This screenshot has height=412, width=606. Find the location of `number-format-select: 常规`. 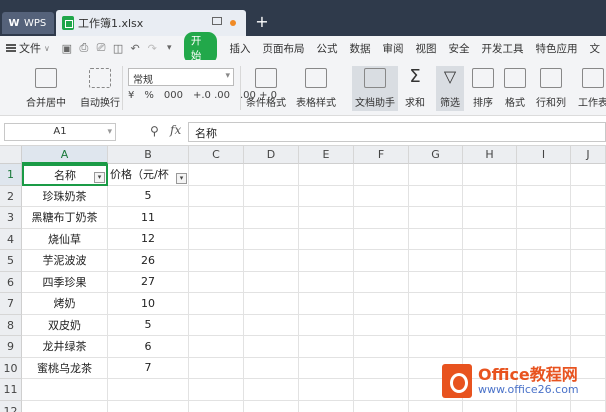

number-format-select: 常规 is located at coordinates (181, 77).